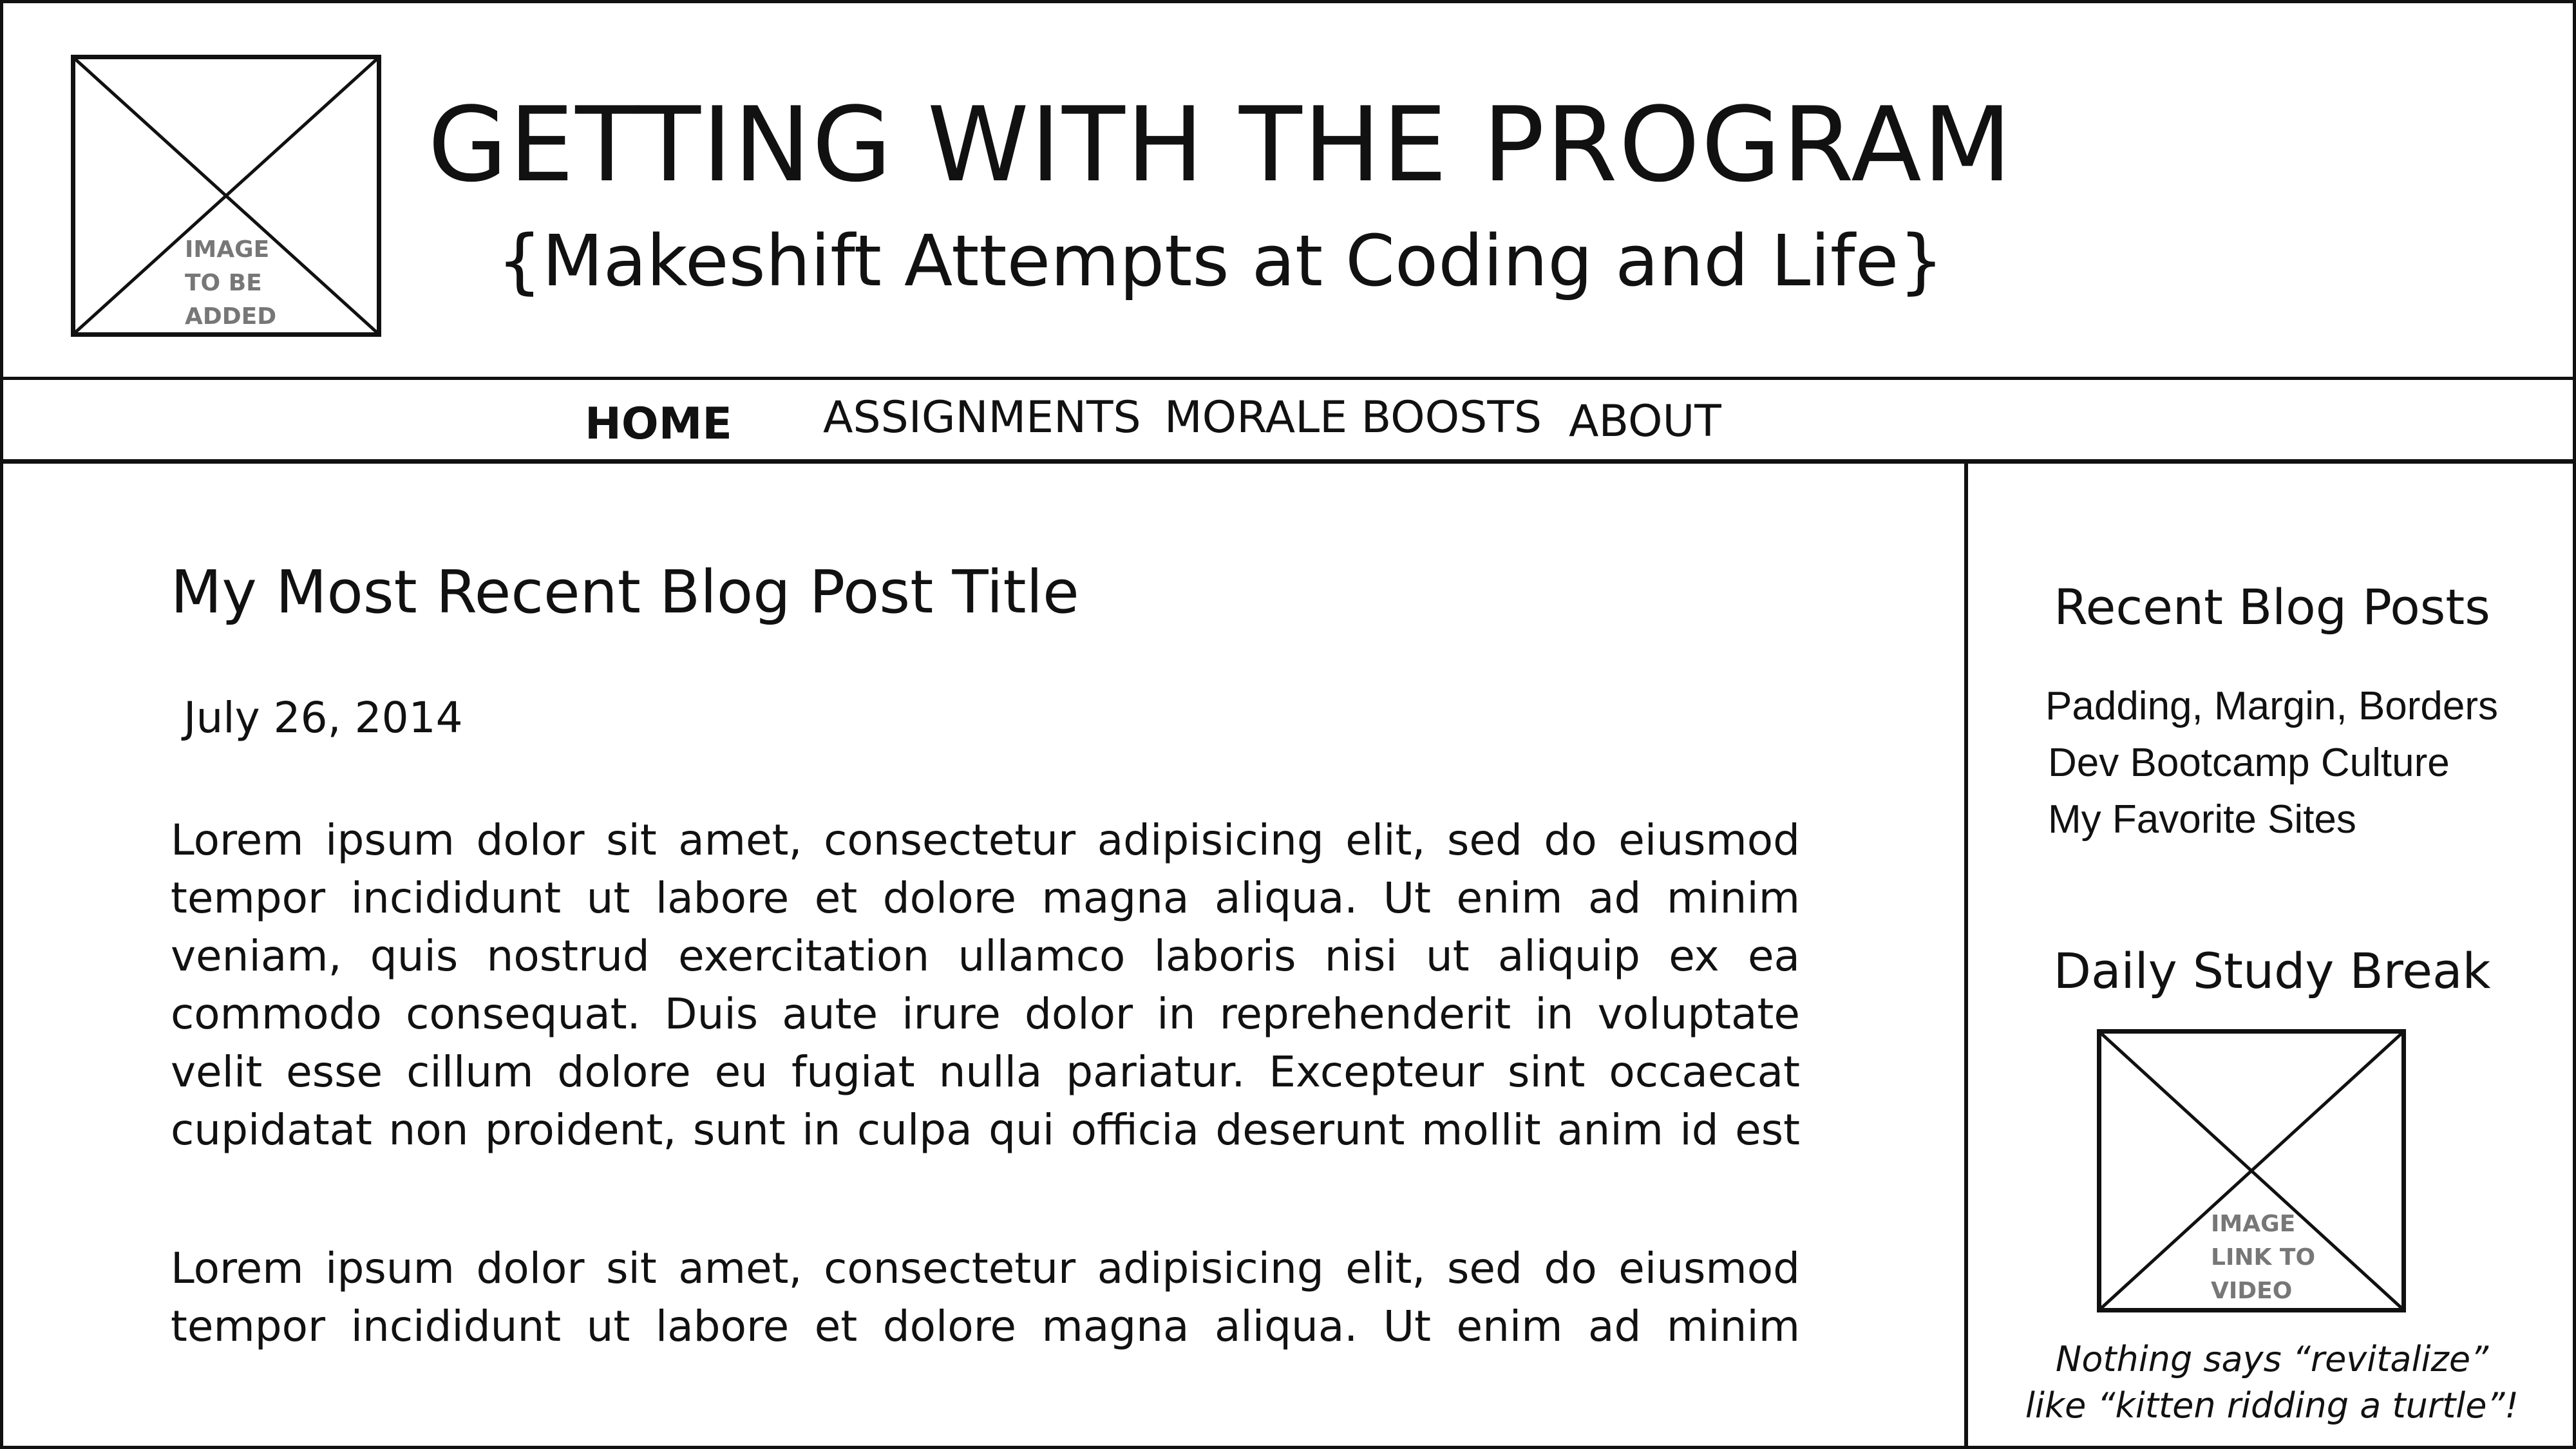 The height and width of the screenshot is (1449, 2576). I want to click on video-image-link: IMAGE LINK TO VIDEO, so click(2251, 1170).